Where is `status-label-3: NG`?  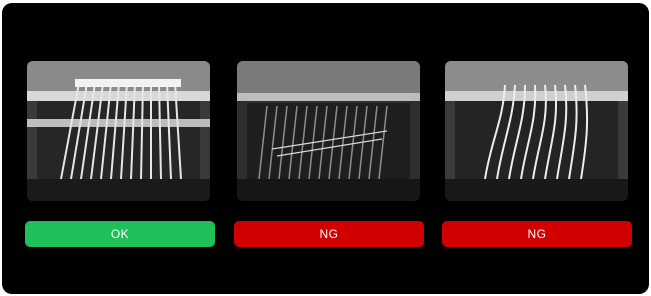
status-label-3: NG is located at coordinates (537, 234).